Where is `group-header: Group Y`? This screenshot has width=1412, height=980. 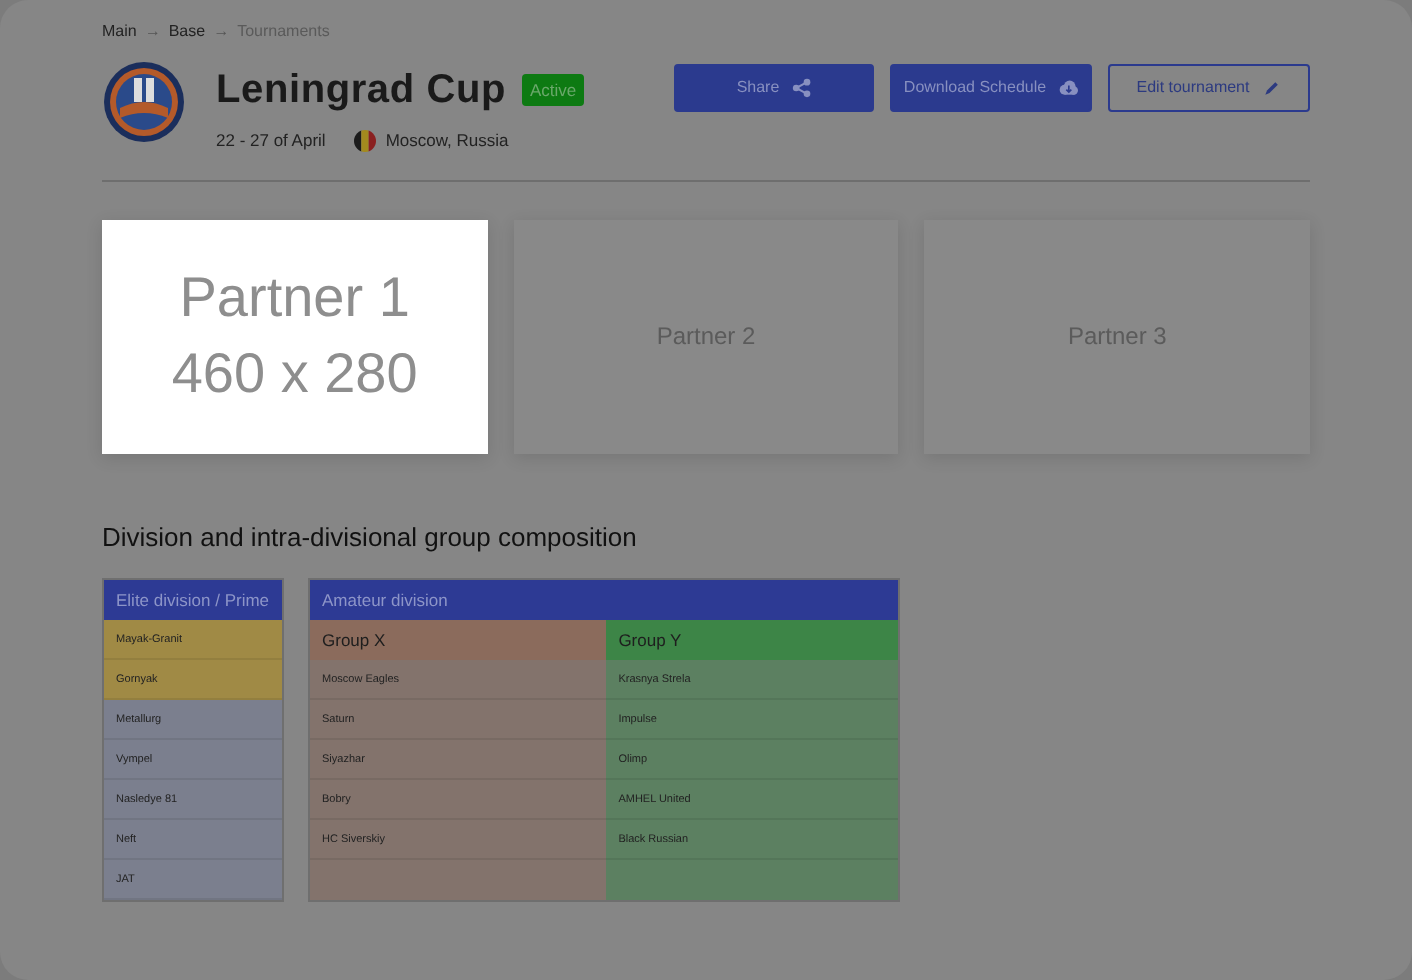
group-header: Group Y is located at coordinates (752, 640).